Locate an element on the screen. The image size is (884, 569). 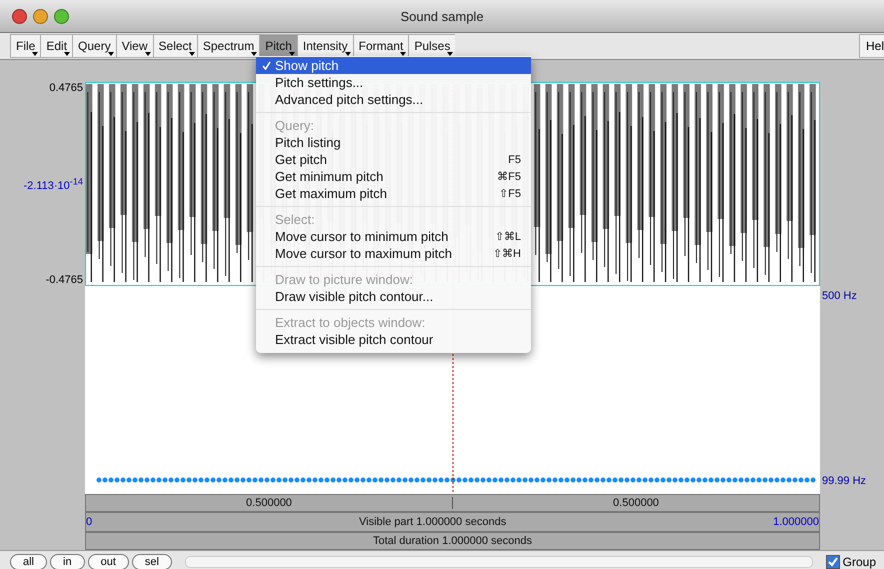
menu-item-label: Extract visible pitch contour is located at coordinates (354, 339).